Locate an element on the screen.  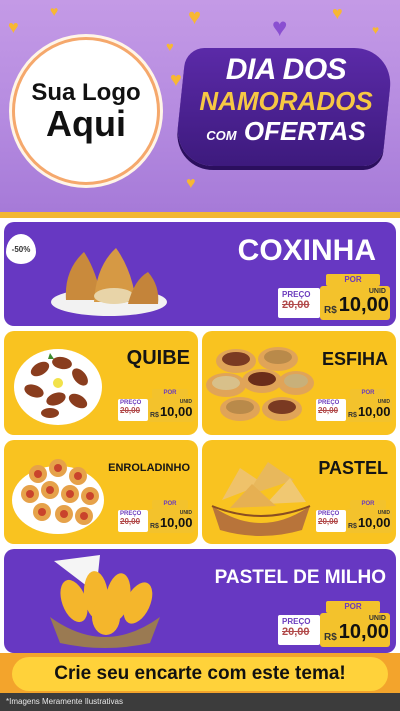
product-name: ESFIHA is located at coordinates (354, 359).